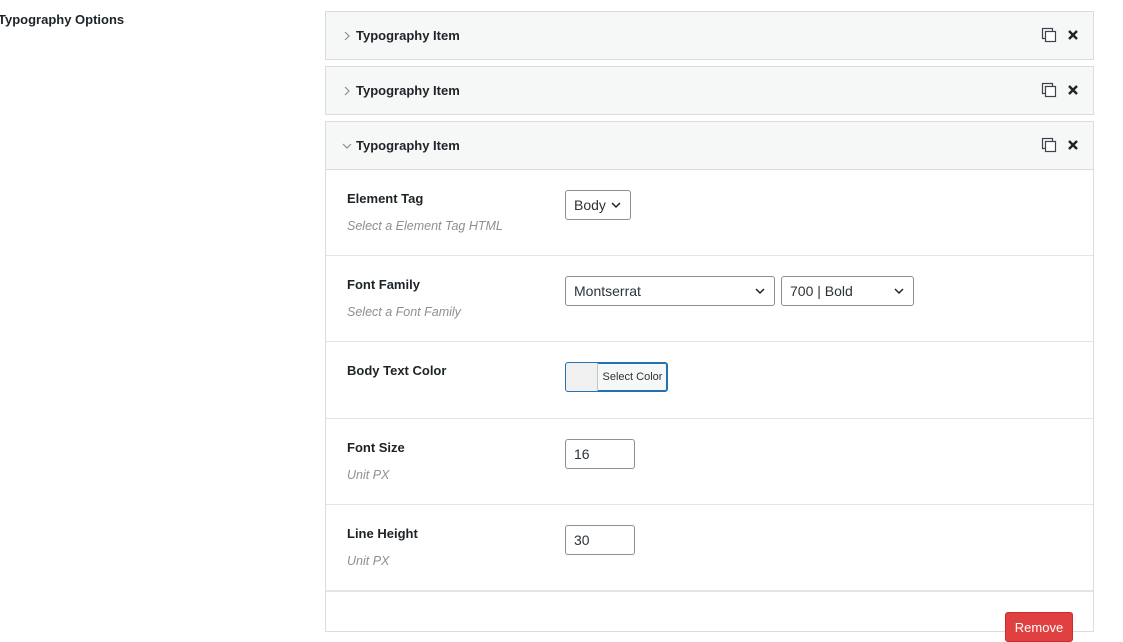 The width and height of the screenshot is (1123, 642). What do you see at coordinates (600, 454) in the screenshot?
I see `font-size-input: 16` at bounding box center [600, 454].